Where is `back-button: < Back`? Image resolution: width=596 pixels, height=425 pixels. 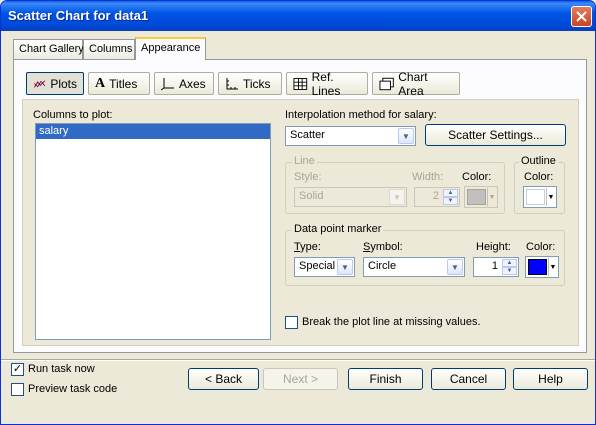
back-button: < Back is located at coordinates (223, 379).